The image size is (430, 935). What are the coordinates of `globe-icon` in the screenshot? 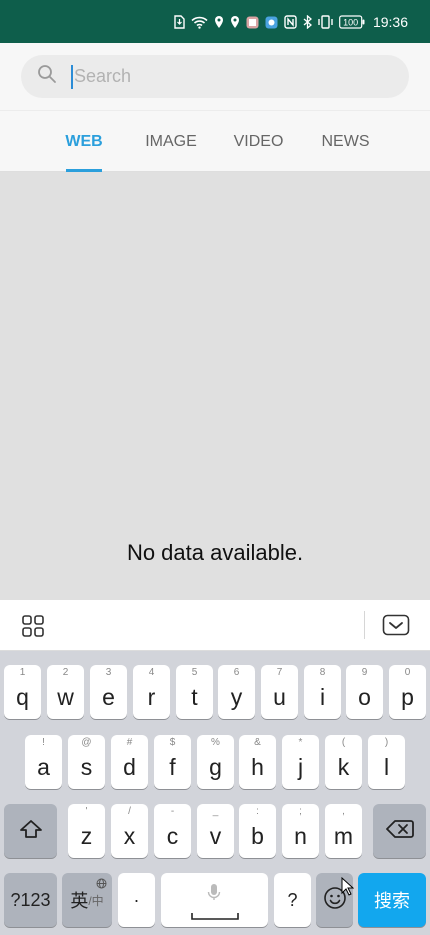 It's located at (101, 885).